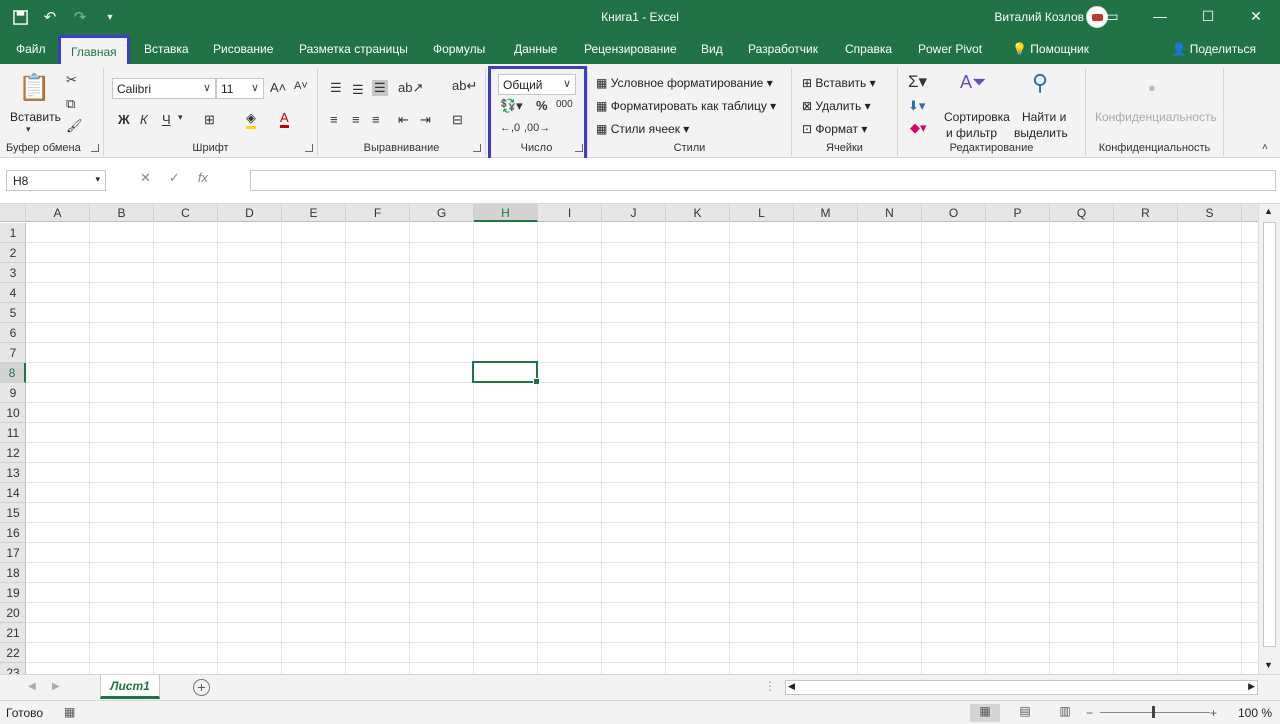  Describe the element at coordinates (243, 49) in the screenshot. I see `tab-draw: Рисование` at that location.